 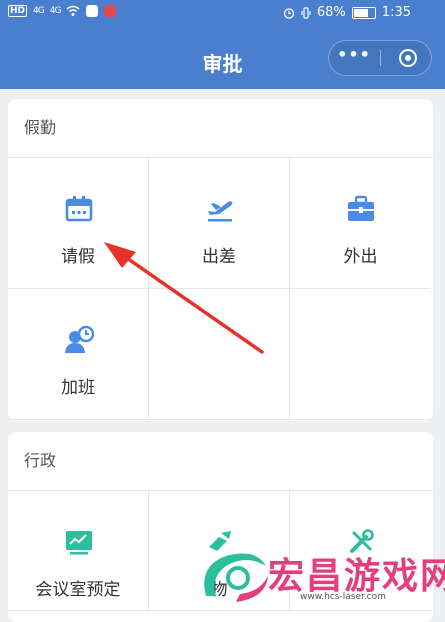 What do you see at coordinates (39, 11) in the screenshot?
I see `signal-icon: 4G` at bounding box center [39, 11].